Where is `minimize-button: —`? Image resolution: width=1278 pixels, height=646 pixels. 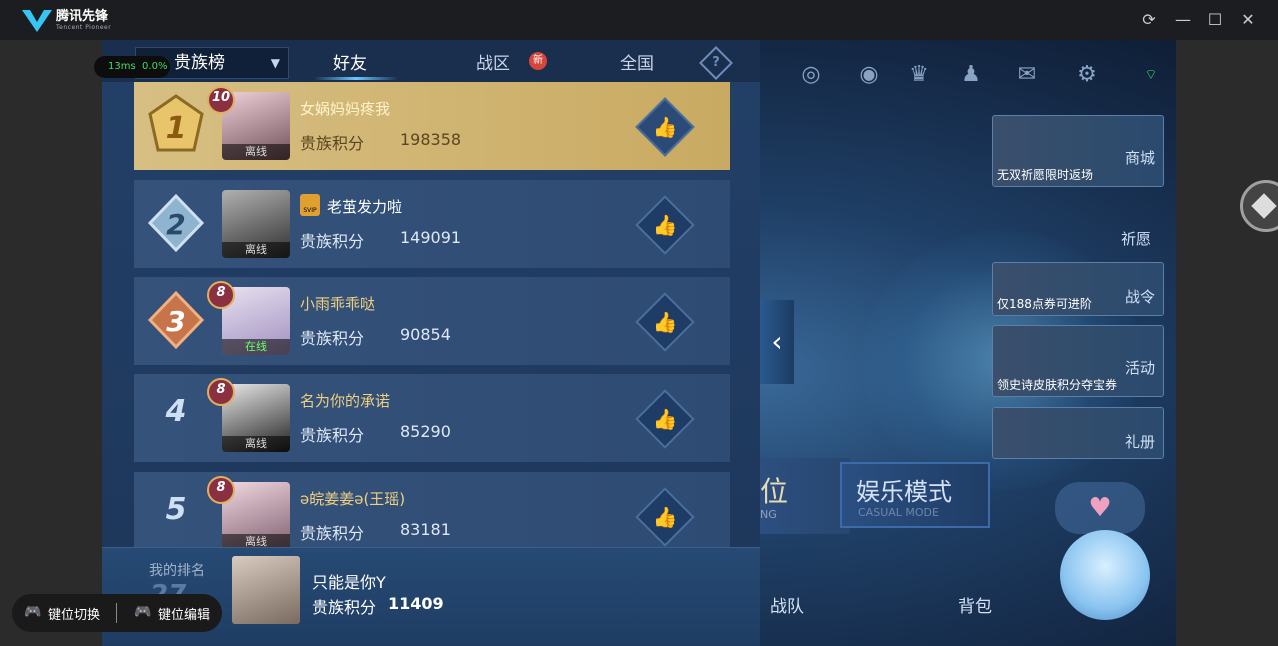 minimize-button: — is located at coordinates (1183, 20).